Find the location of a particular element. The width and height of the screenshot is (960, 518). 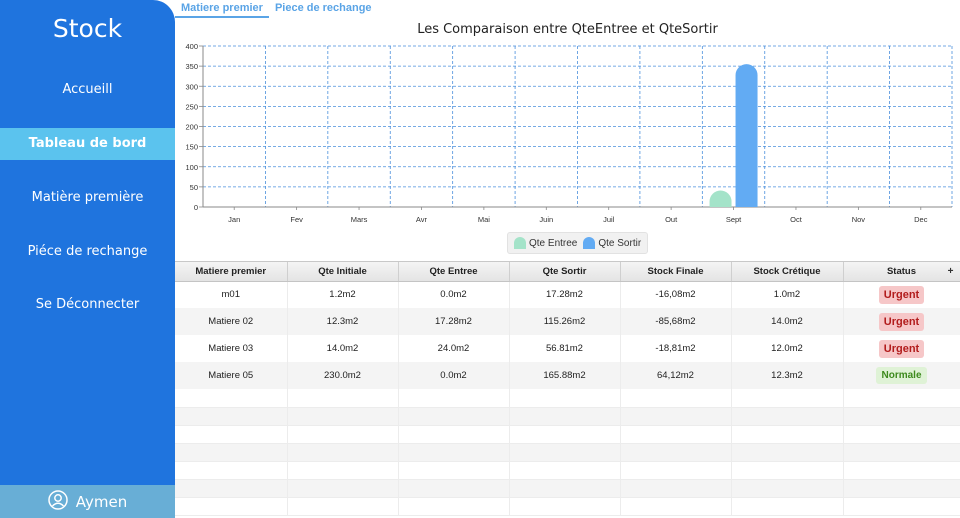

x-tick-label: Jan is located at coordinates (234, 219).